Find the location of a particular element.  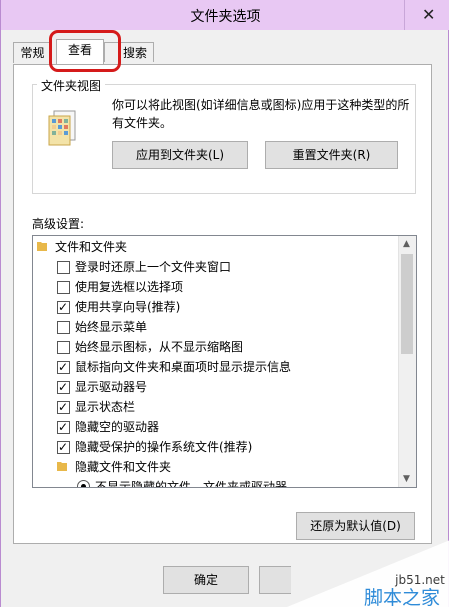

ok-button: 确定 is located at coordinates (206, 580).